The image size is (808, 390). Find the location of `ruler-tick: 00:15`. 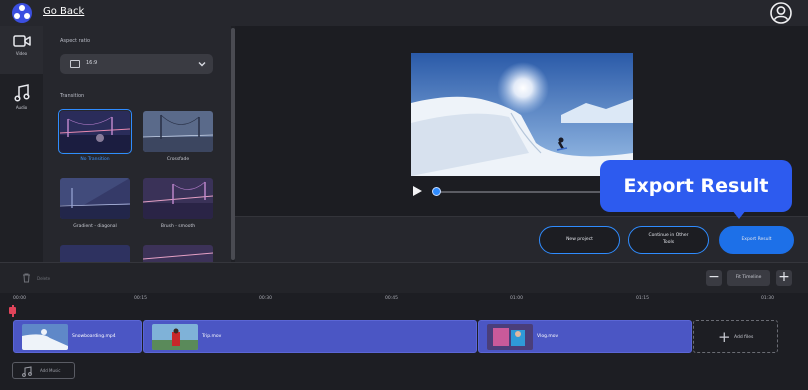

ruler-tick: 00:15 is located at coordinates (140, 298).